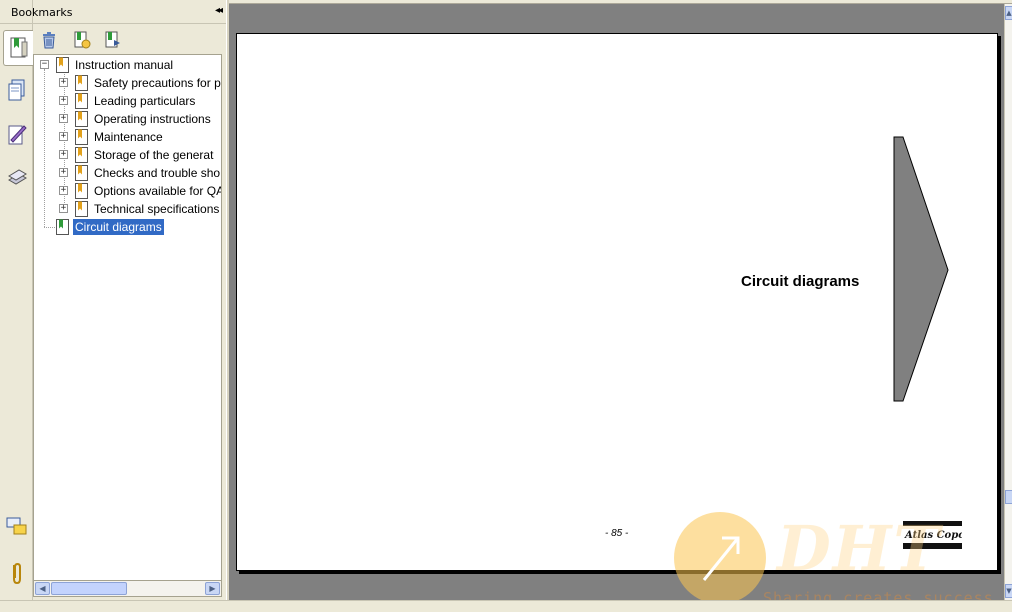  Describe the element at coordinates (17, 91) in the screenshot. I see `pages-panel-icon` at that location.